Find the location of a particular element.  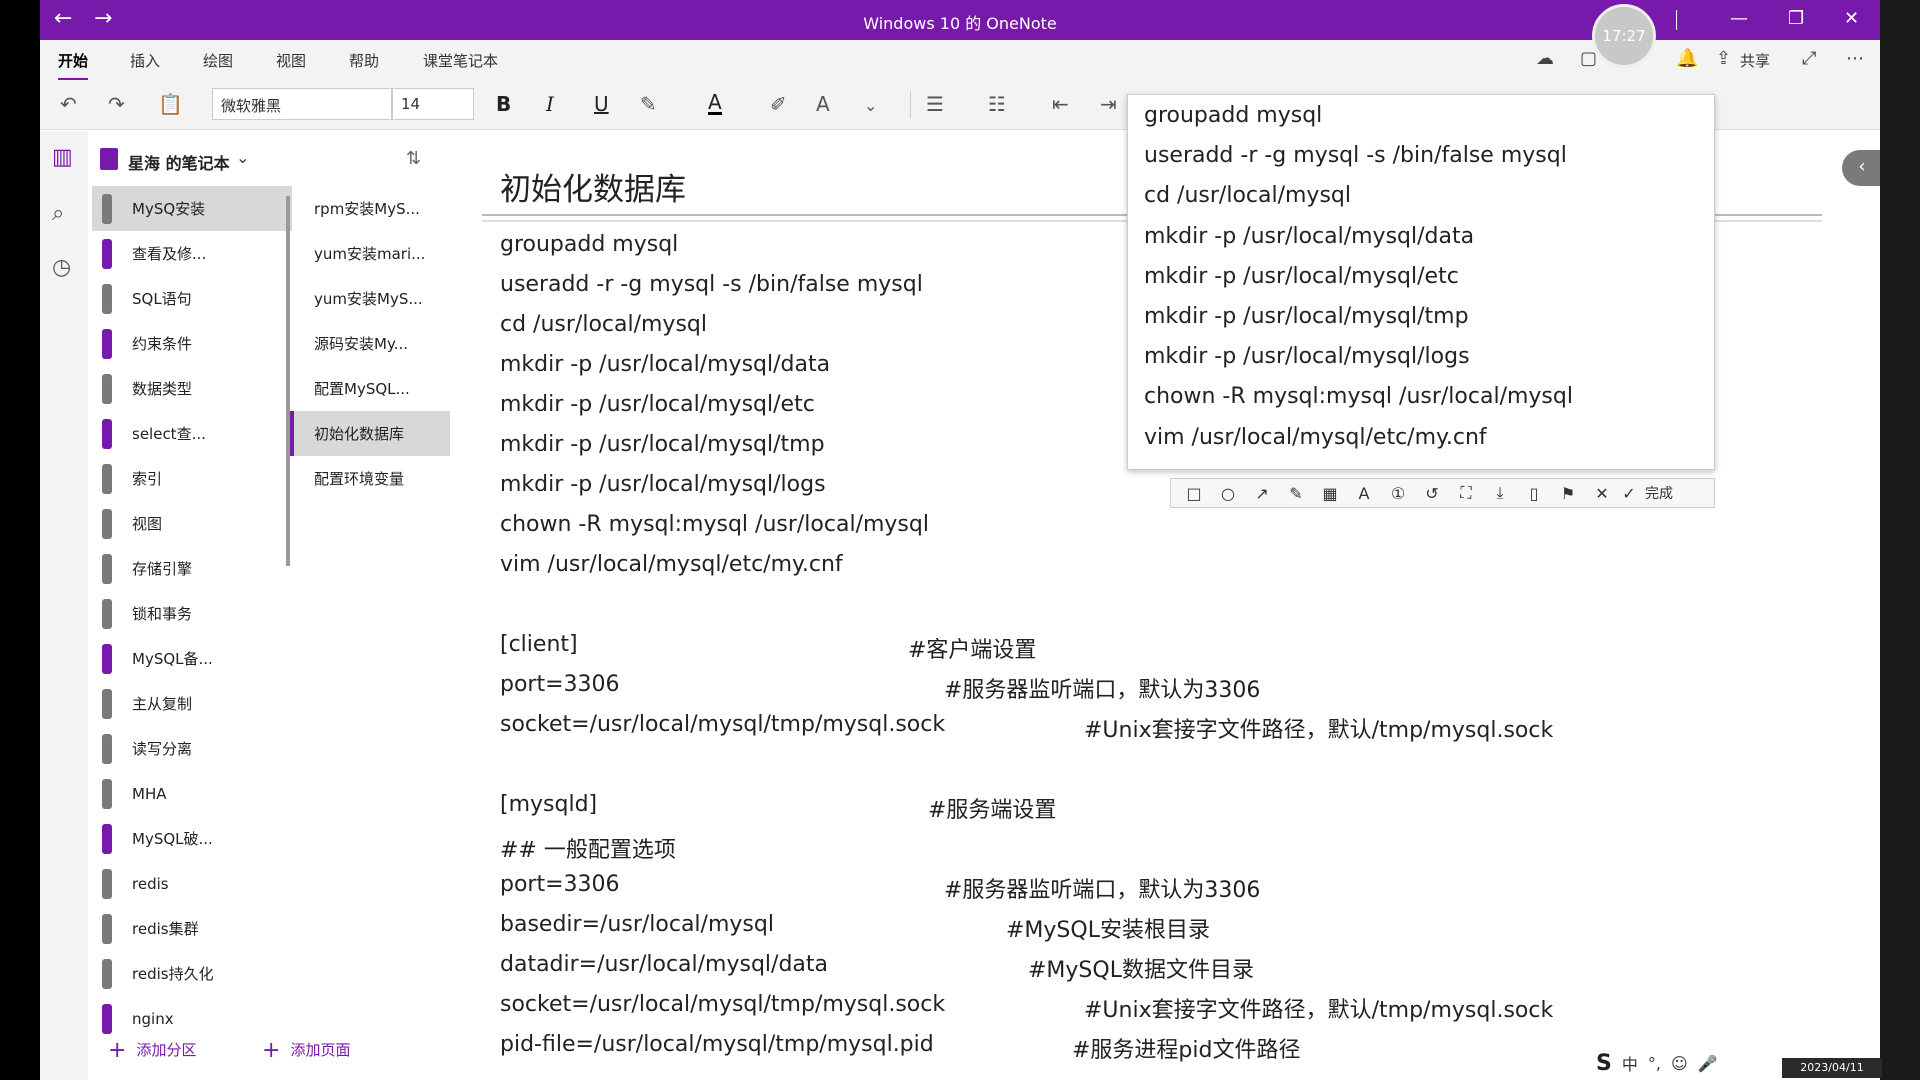

outdent-icon: ⇤ is located at coordinates (1060, 104).